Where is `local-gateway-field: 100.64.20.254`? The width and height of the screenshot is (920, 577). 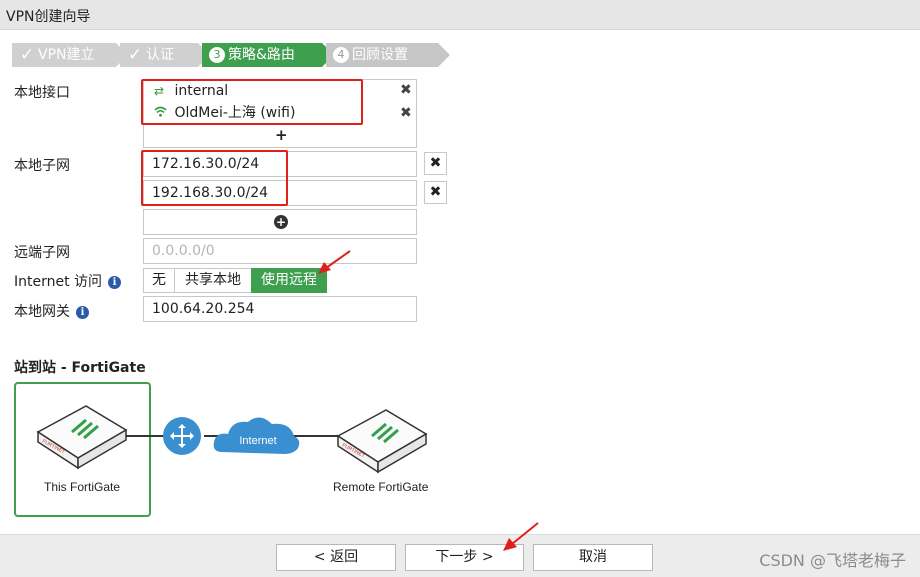
local-gateway-field: 100.64.20.254 is located at coordinates (280, 309).